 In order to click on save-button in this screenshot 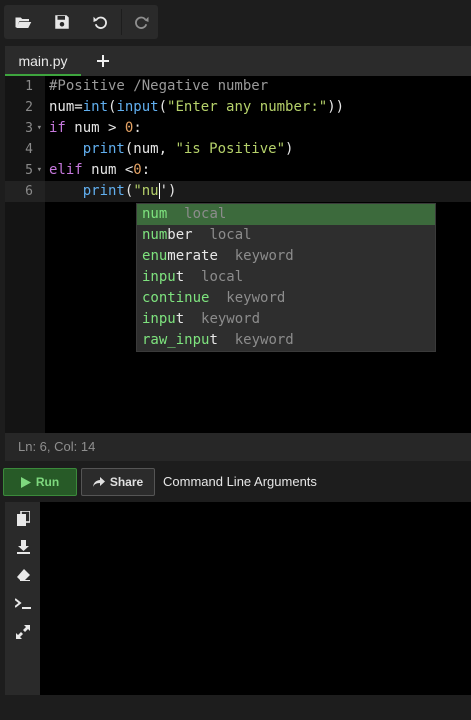, I will do `click(62, 22)`.